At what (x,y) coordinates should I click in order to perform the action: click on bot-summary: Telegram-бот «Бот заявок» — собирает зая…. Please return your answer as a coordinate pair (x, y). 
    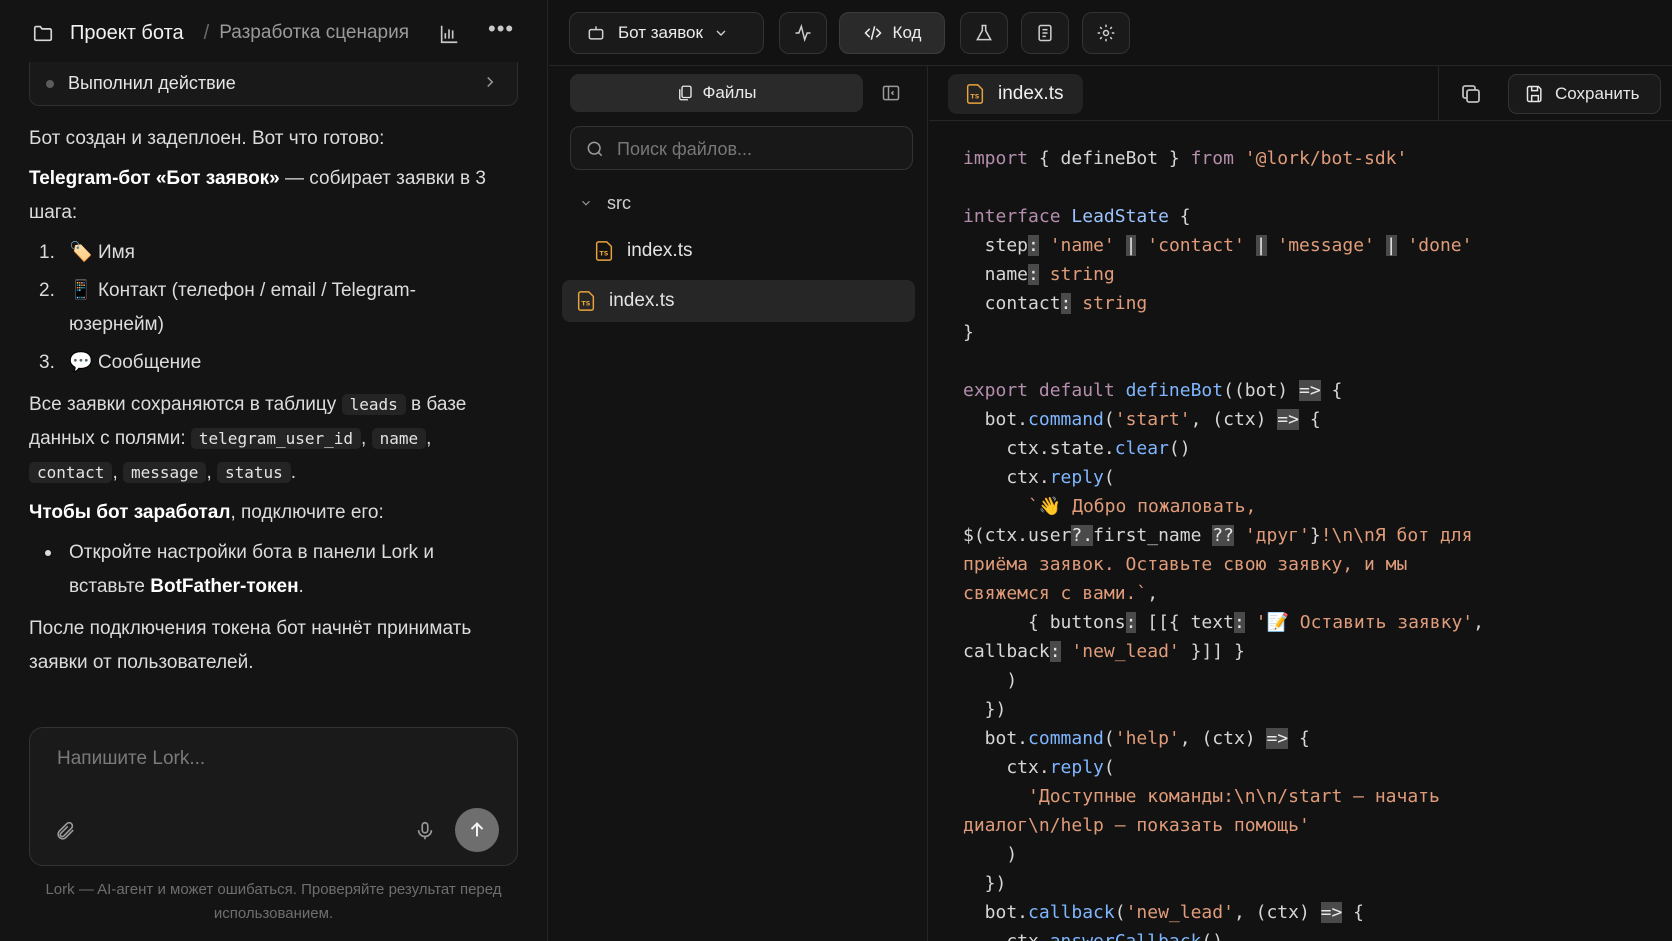
    Looking at the image, I should click on (269, 196).